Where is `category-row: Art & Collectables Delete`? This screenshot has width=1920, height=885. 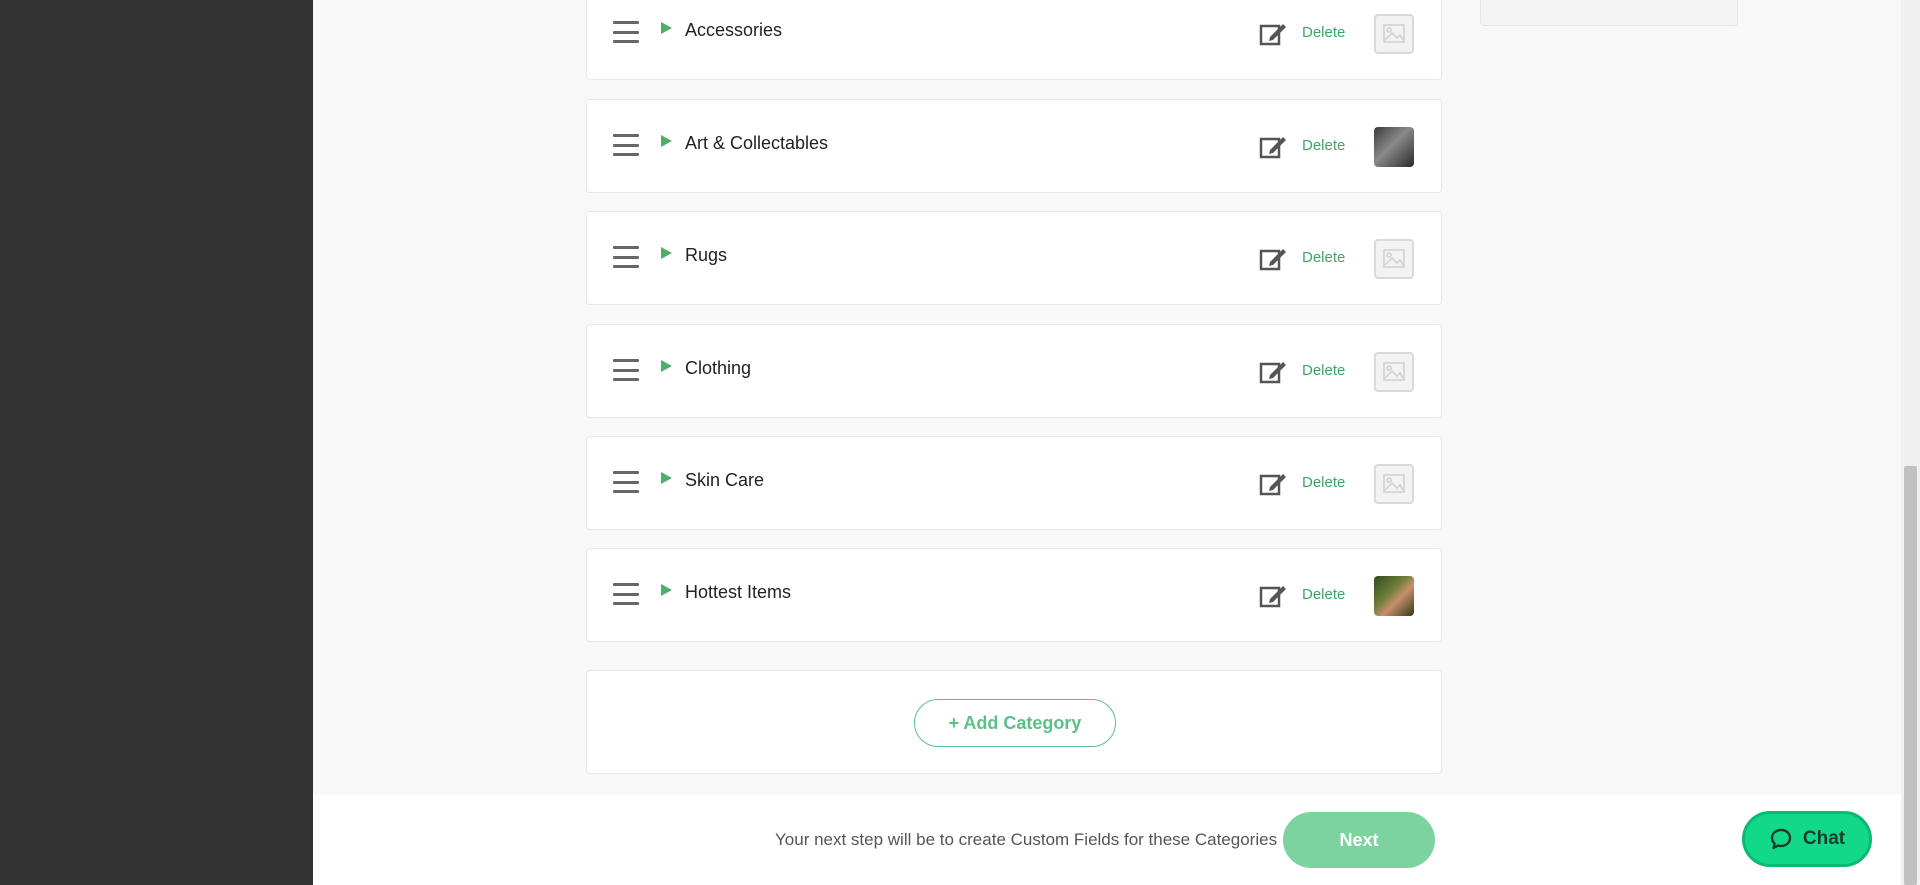 category-row: Art & Collectables Delete is located at coordinates (1014, 146).